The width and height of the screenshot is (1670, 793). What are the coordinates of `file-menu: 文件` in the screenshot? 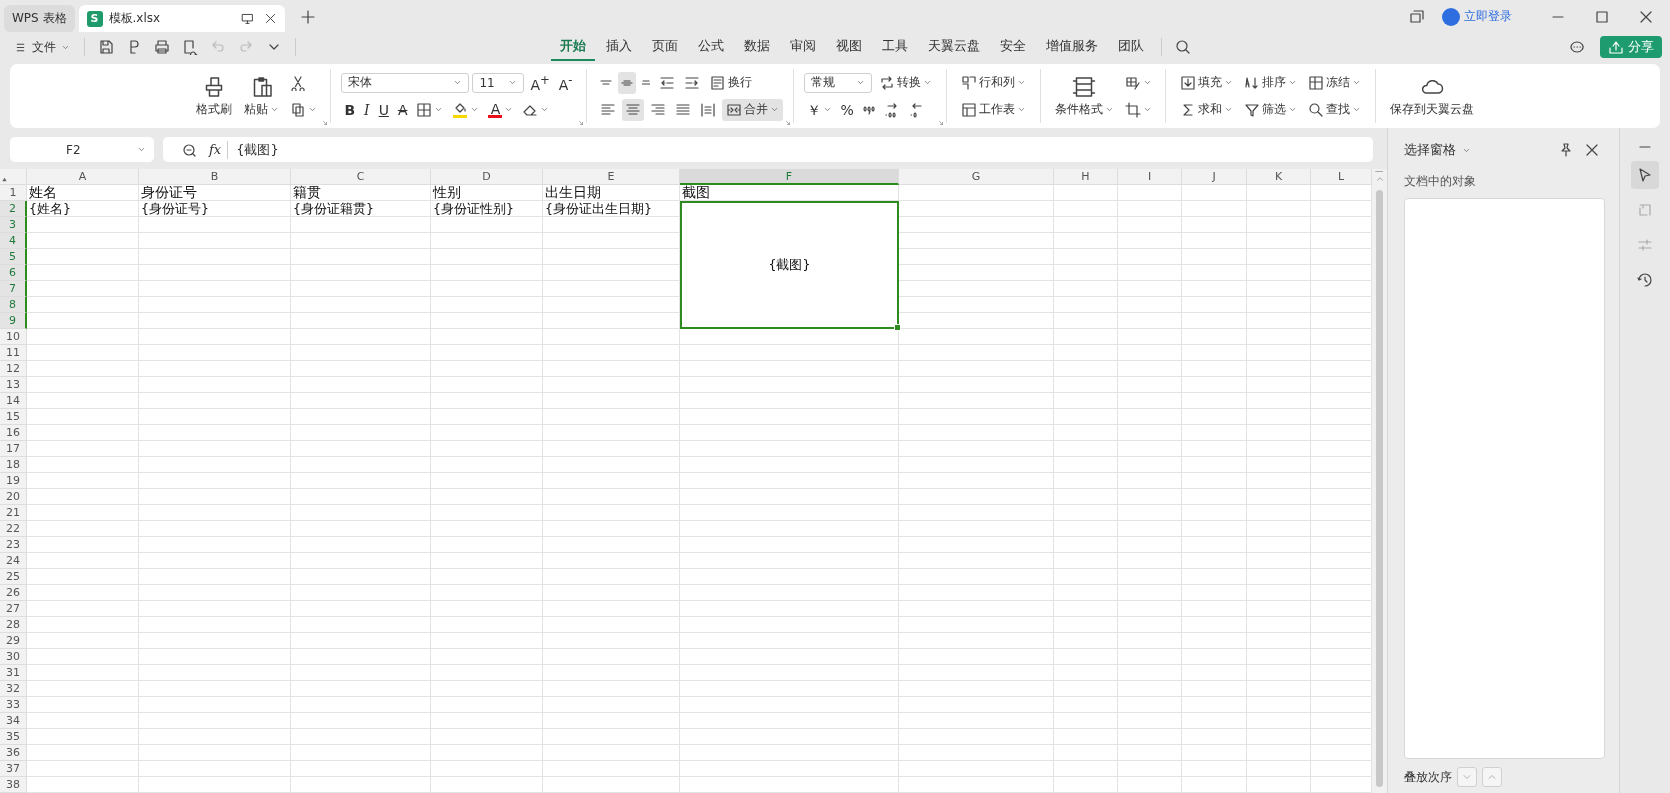 It's located at (42, 47).